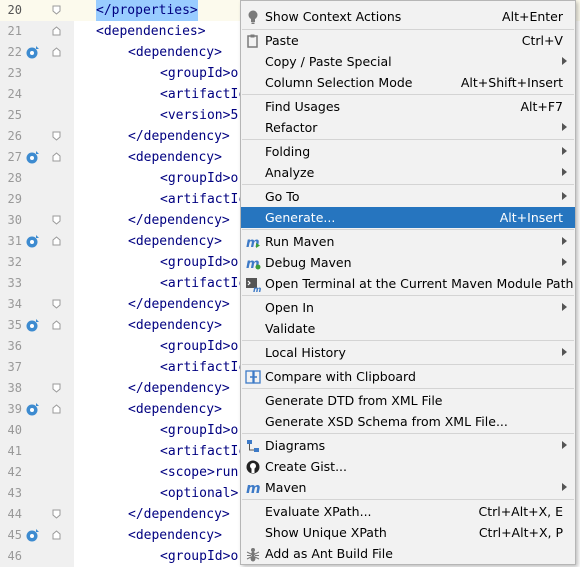 The image size is (580, 567). I want to click on menu-item-label: Copy / Paste Special, so click(328, 61).